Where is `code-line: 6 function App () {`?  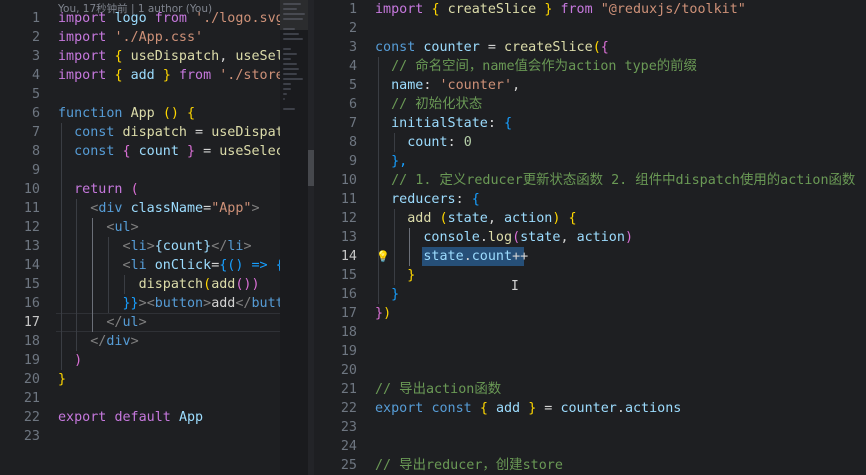
code-line: 6 function App () { is located at coordinates (140, 113).